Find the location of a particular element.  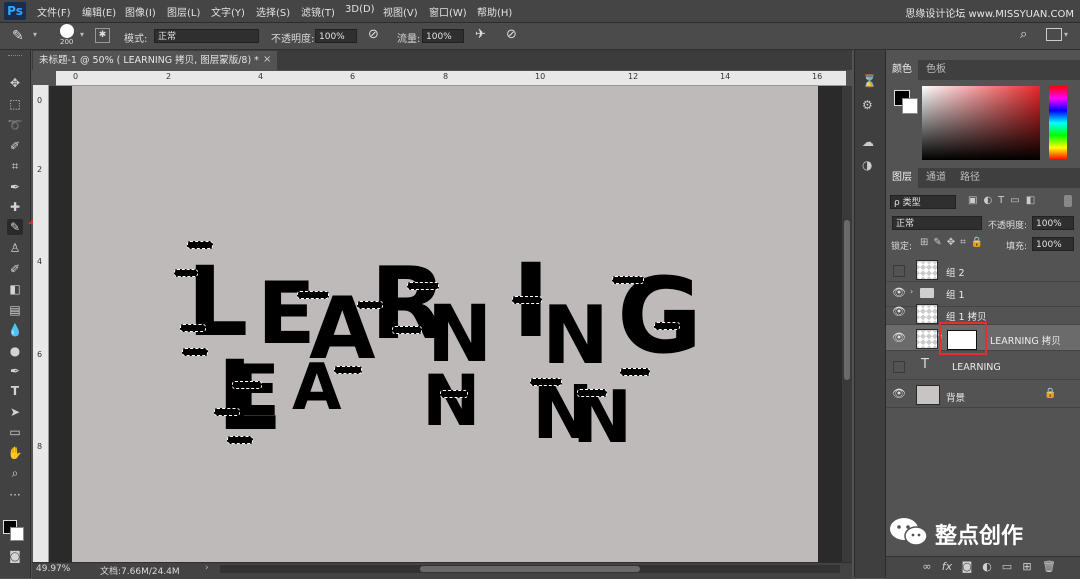

libraries-icon: ☁ is located at coordinates (868, 142).